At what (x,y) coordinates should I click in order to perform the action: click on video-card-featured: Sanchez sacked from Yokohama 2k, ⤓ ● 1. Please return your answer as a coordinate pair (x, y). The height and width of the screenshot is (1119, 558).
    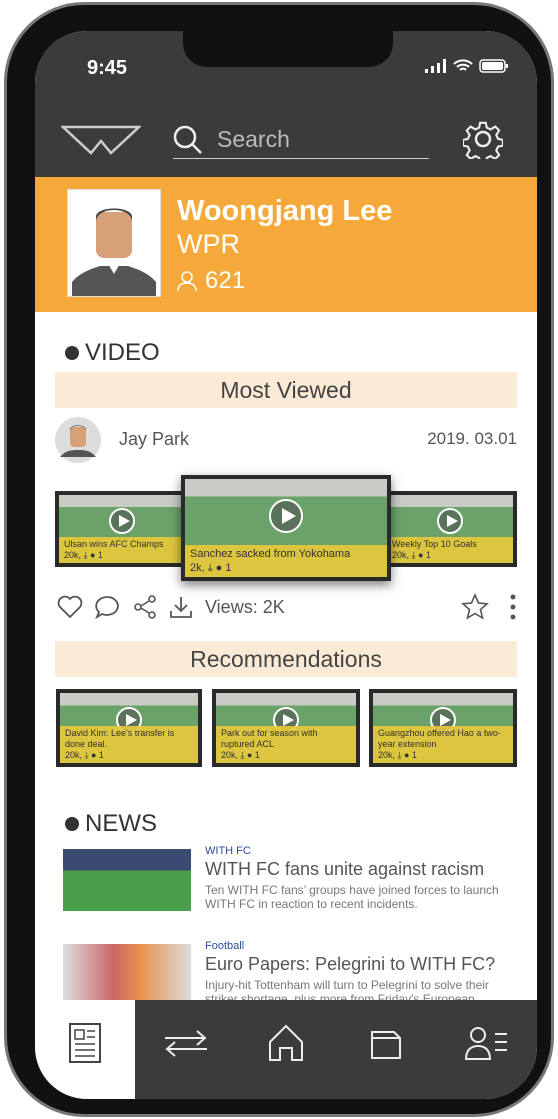
    Looking at the image, I should click on (286, 528).